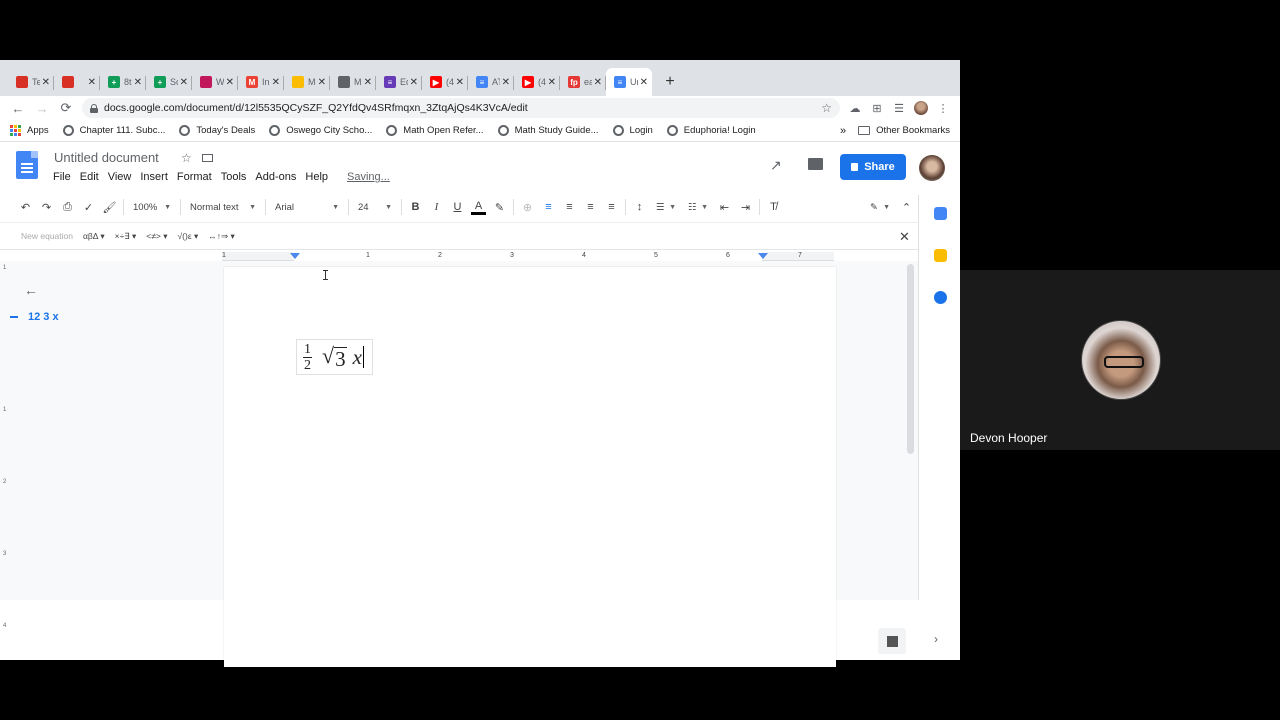  What do you see at coordinates (47, 236) in the screenshot?
I see `new-equation-button: New equation` at bounding box center [47, 236].